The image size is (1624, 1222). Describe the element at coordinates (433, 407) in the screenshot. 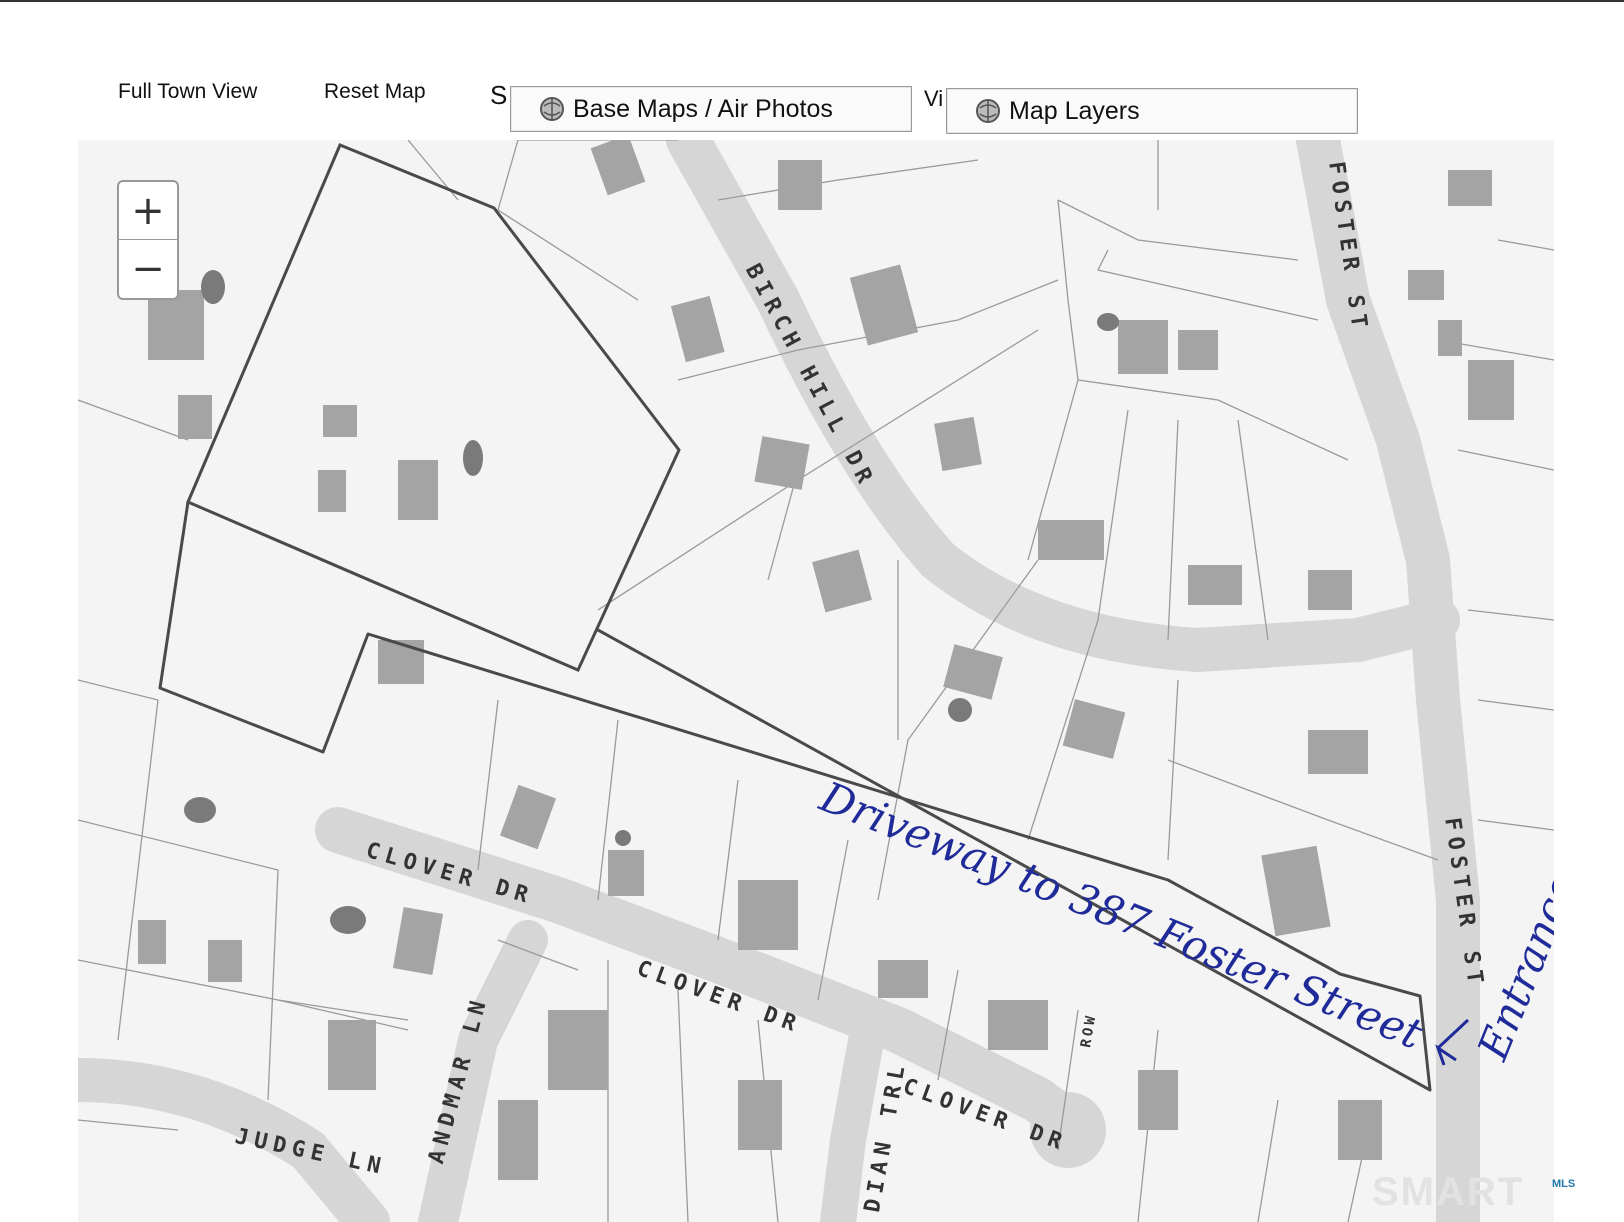

I see `parcel-outline-north` at that location.